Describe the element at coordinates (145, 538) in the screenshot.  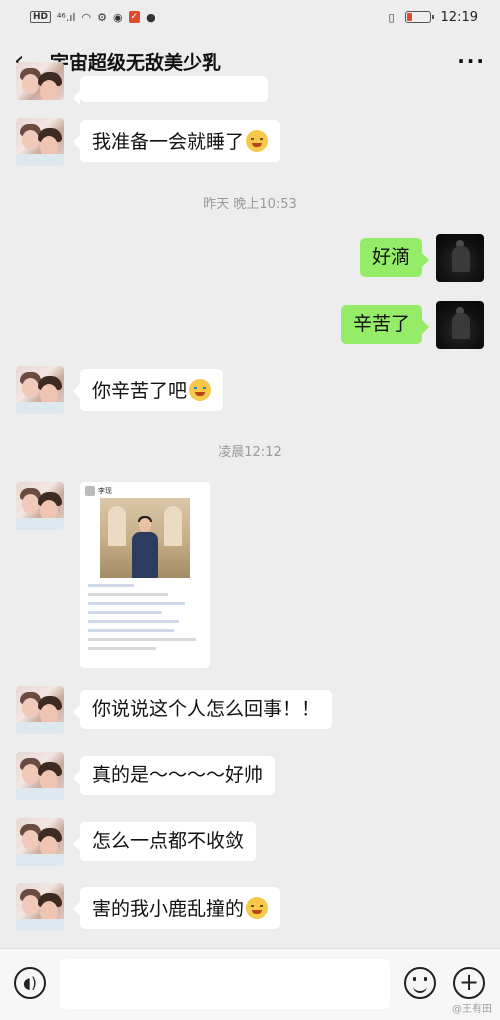
I see `card-photo` at that location.